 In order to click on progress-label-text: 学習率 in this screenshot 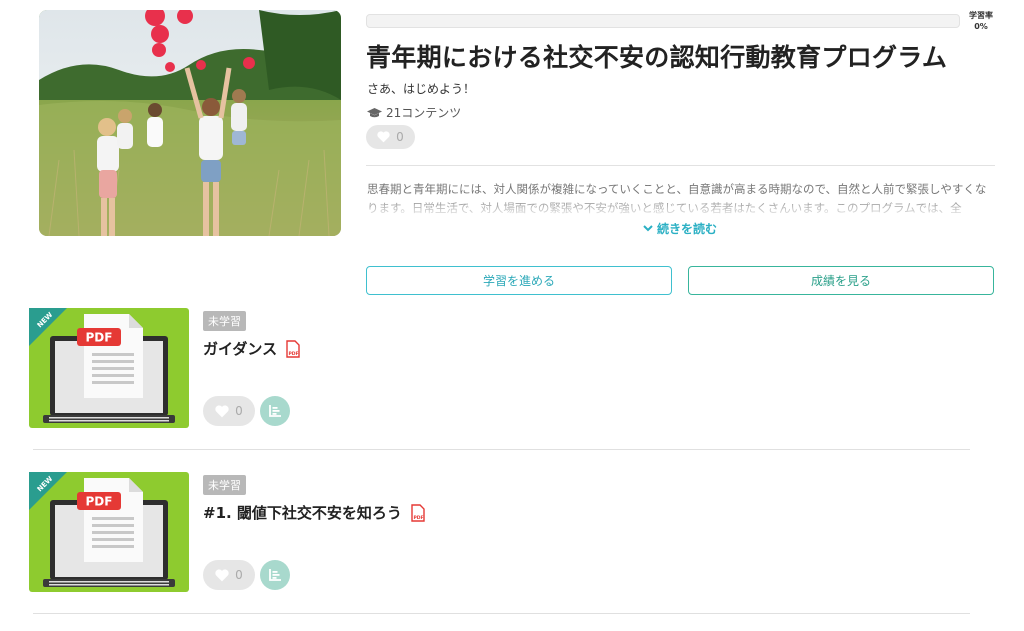, I will do `click(981, 15)`.